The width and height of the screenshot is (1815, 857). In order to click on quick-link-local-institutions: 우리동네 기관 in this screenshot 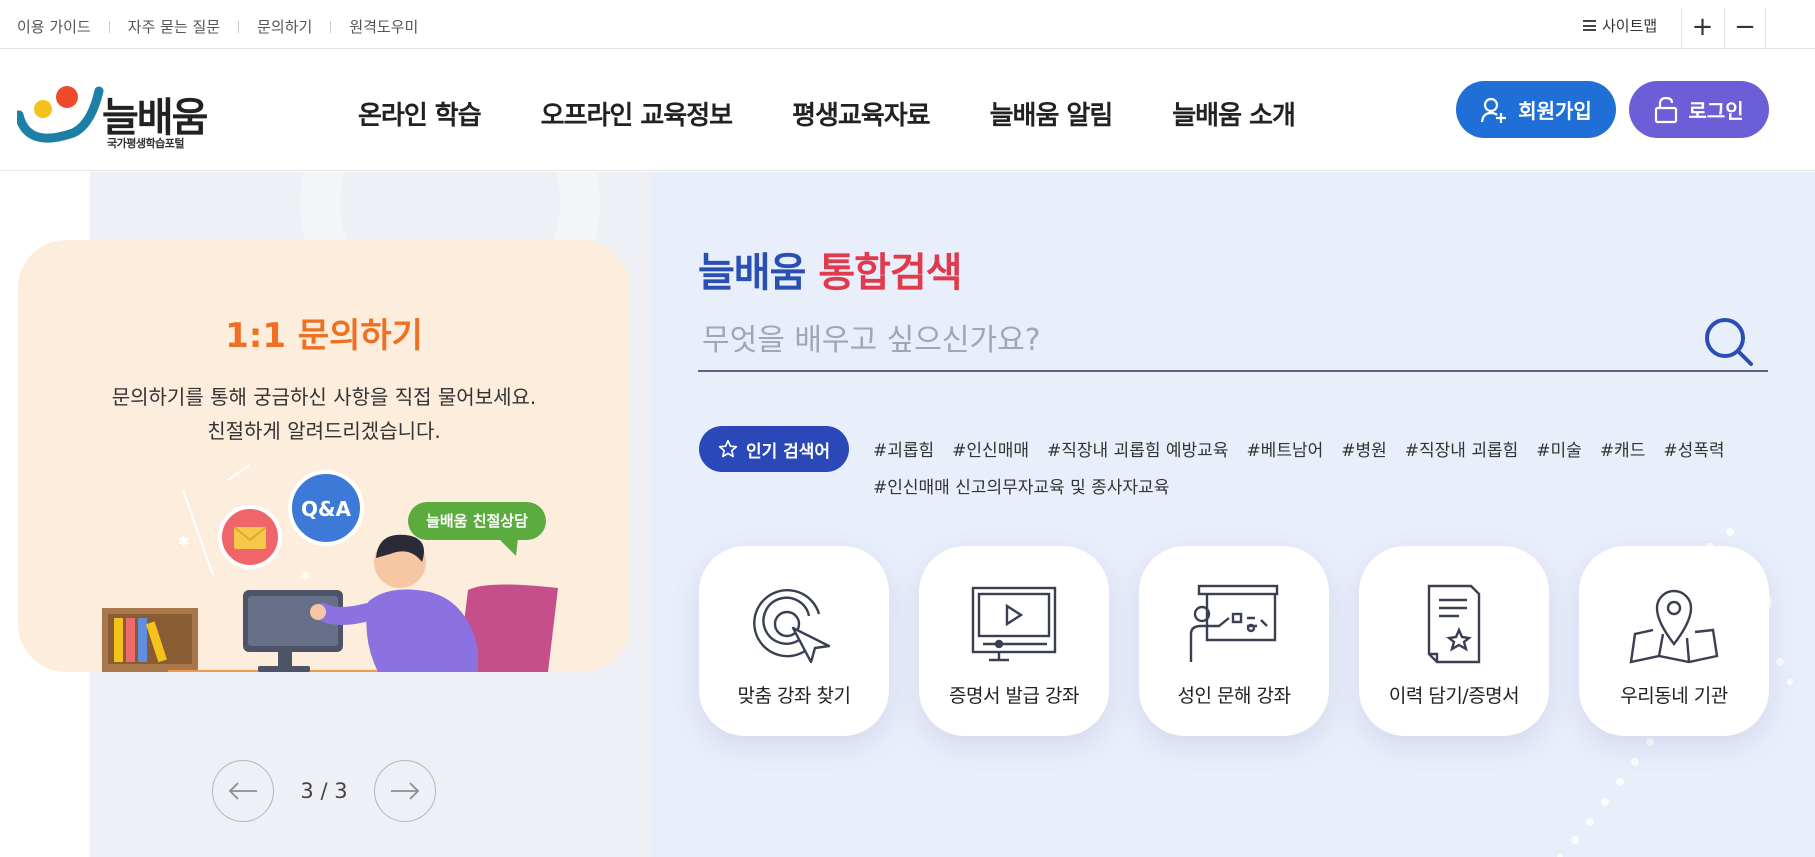, I will do `click(1674, 641)`.